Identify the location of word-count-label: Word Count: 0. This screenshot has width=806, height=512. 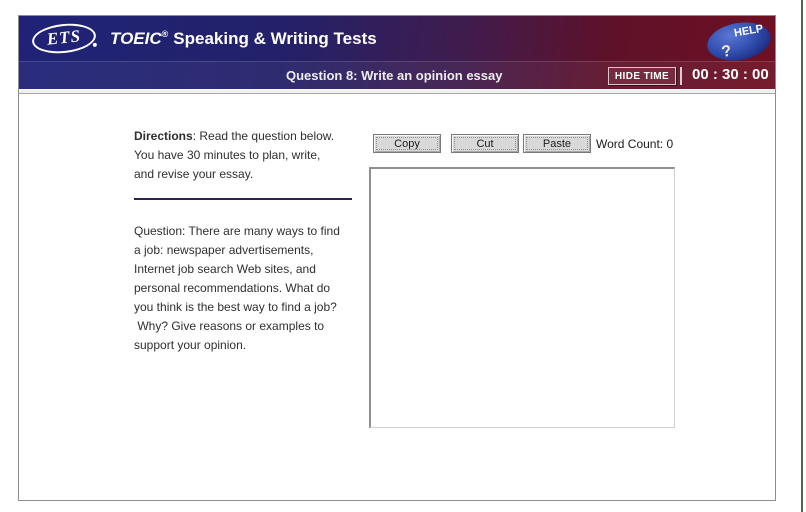
(635, 144).